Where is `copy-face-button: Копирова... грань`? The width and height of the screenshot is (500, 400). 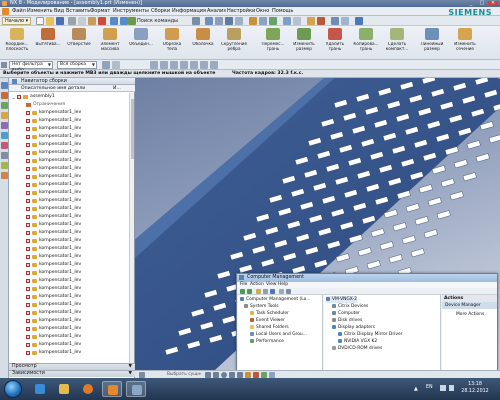 copy-face-button: Копирова... грань is located at coordinates (366, 43).